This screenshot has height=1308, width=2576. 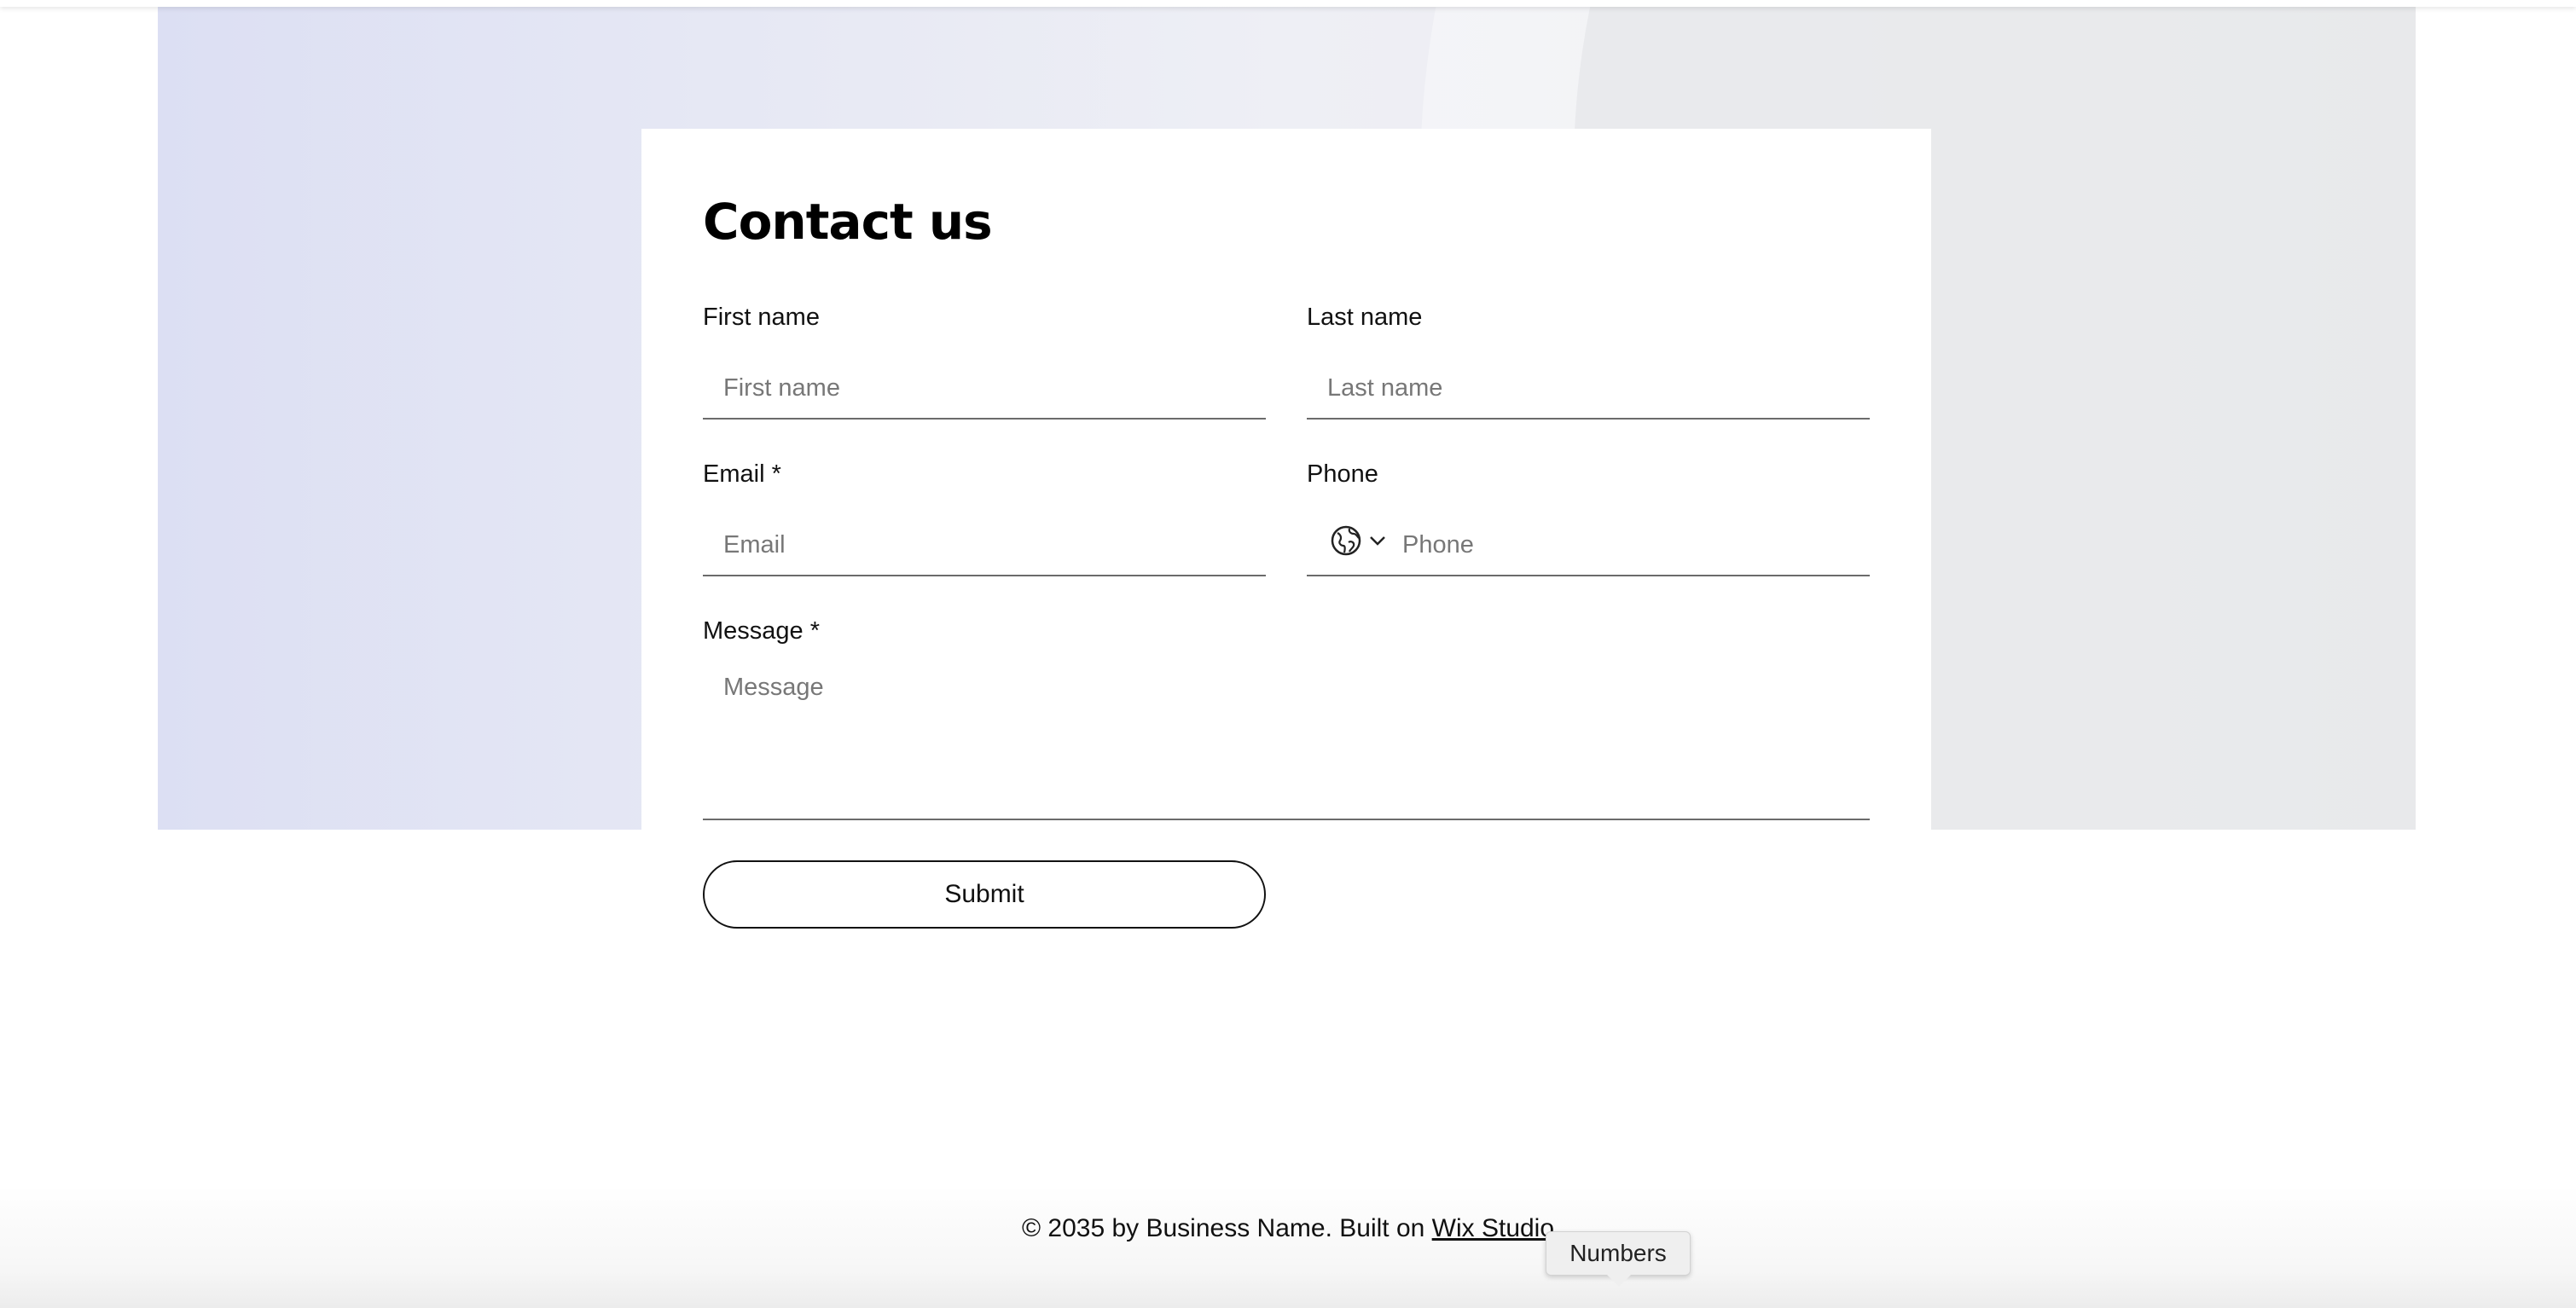 What do you see at coordinates (984, 894) in the screenshot?
I see `submit-button: Submit` at bounding box center [984, 894].